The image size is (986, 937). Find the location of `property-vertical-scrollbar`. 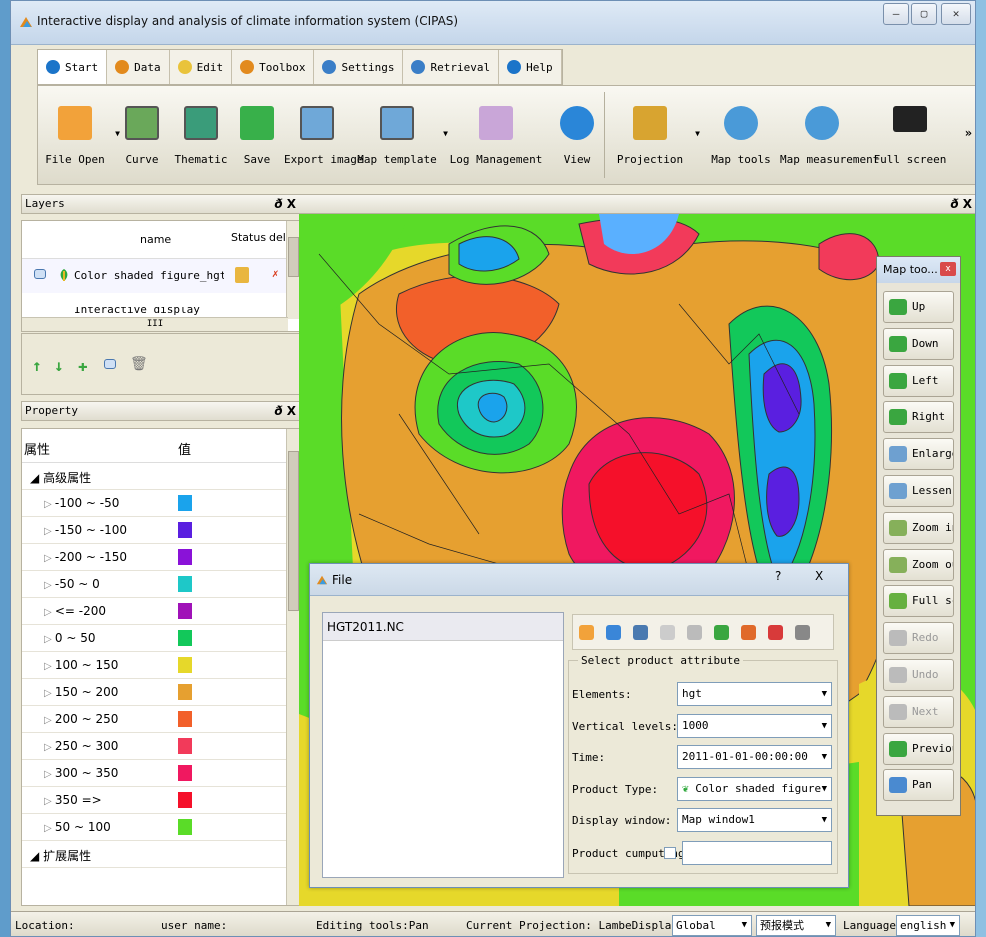

property-vertical-scrollbar is located at coordinates (293, 667).